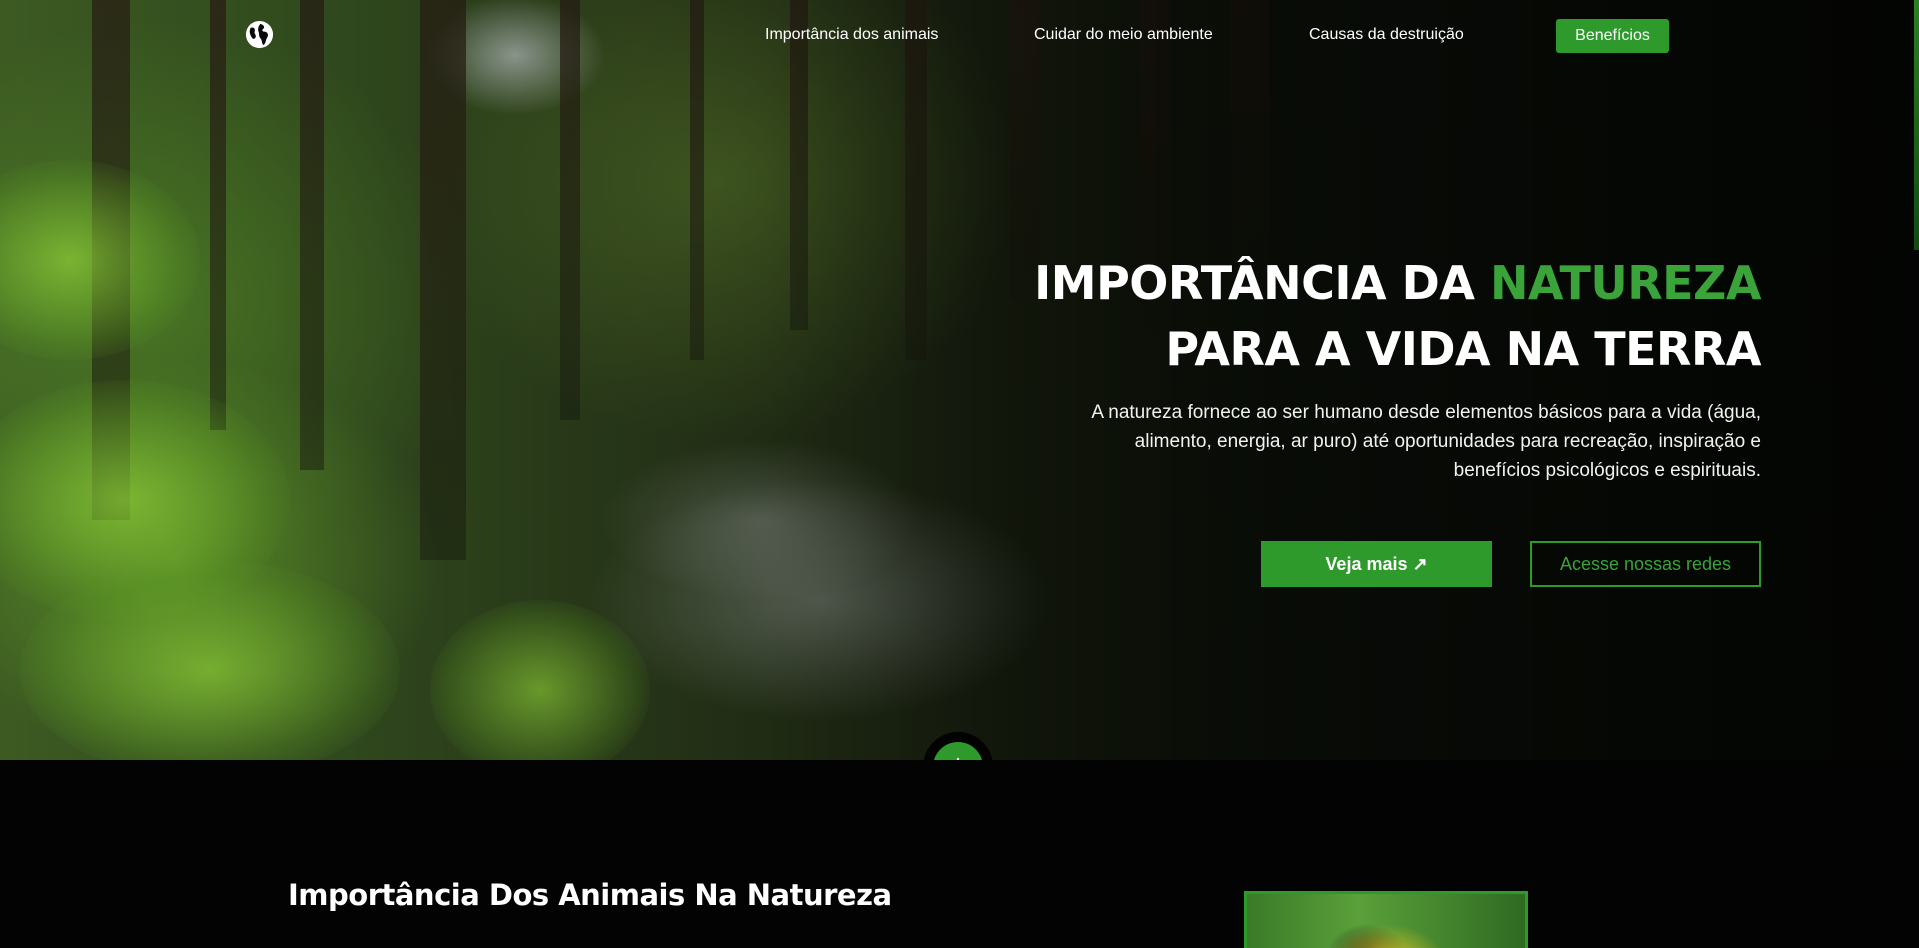  What do you see at coordinates (1262, 283) in the screenshot?
I see `hero-title-part1: IMPORTÂNCIA DA` at bounding box center [1262, 283].